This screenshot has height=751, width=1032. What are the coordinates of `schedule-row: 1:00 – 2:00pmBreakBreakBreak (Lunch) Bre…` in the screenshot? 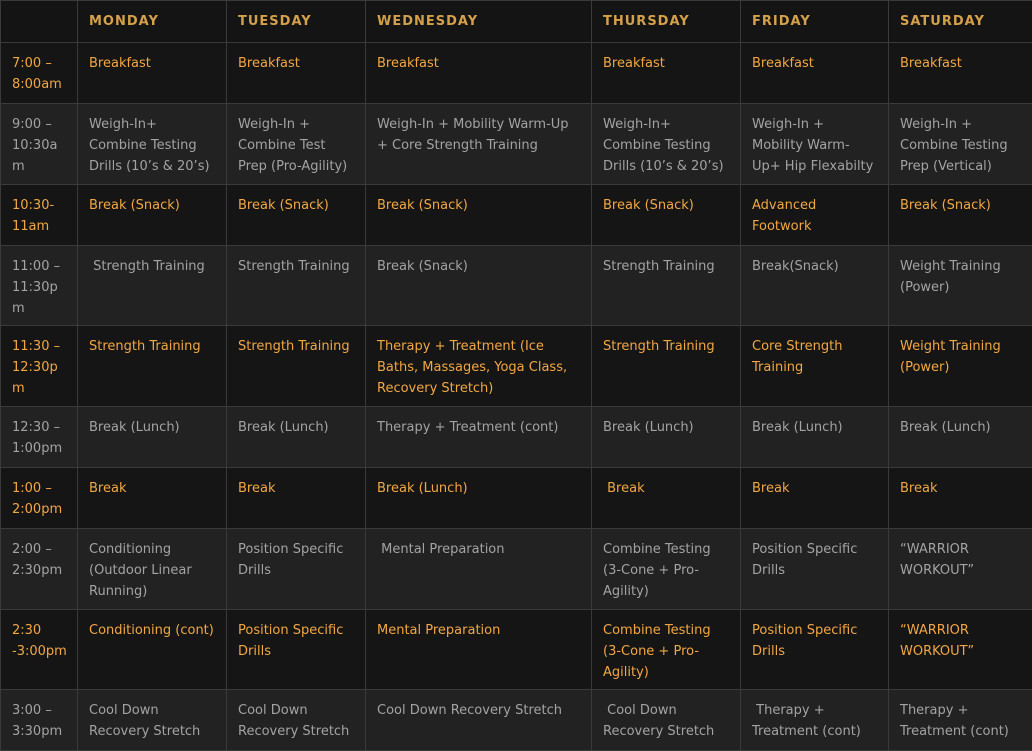 It's located at (516, 498).